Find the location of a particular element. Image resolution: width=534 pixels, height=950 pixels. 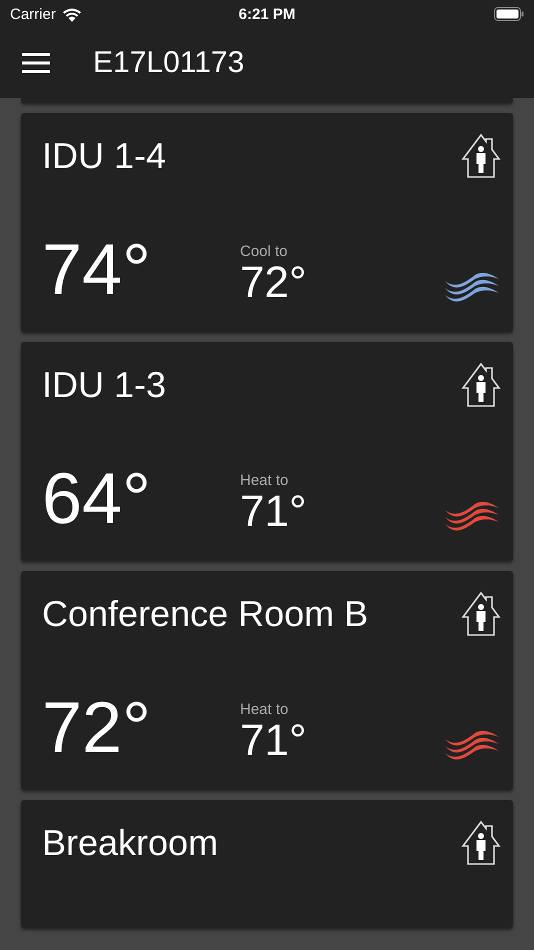

current-temperature: 64° is located at coordinates (97, 499).